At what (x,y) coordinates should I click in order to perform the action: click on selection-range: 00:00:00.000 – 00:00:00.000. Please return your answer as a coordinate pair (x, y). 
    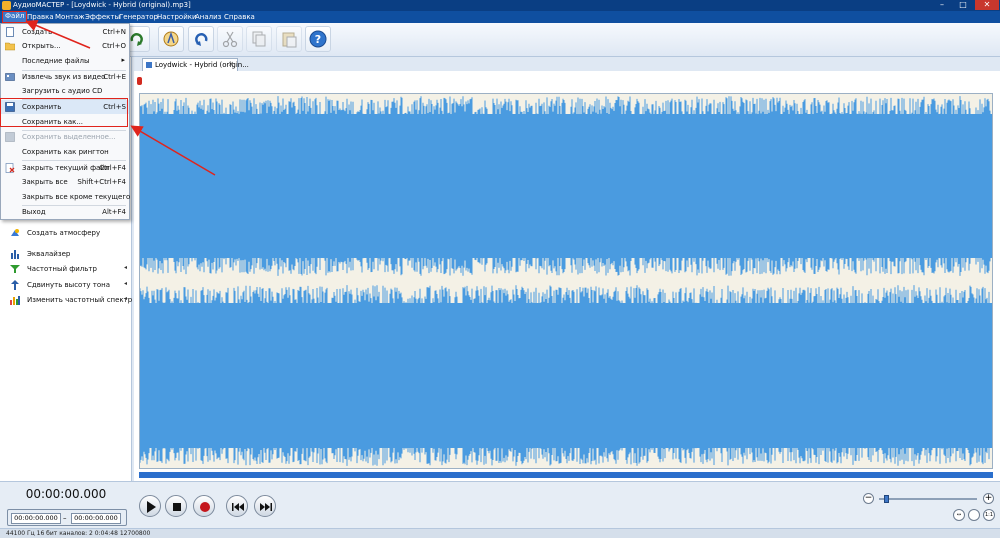
    Looking at the image, I should click on (67, 517).